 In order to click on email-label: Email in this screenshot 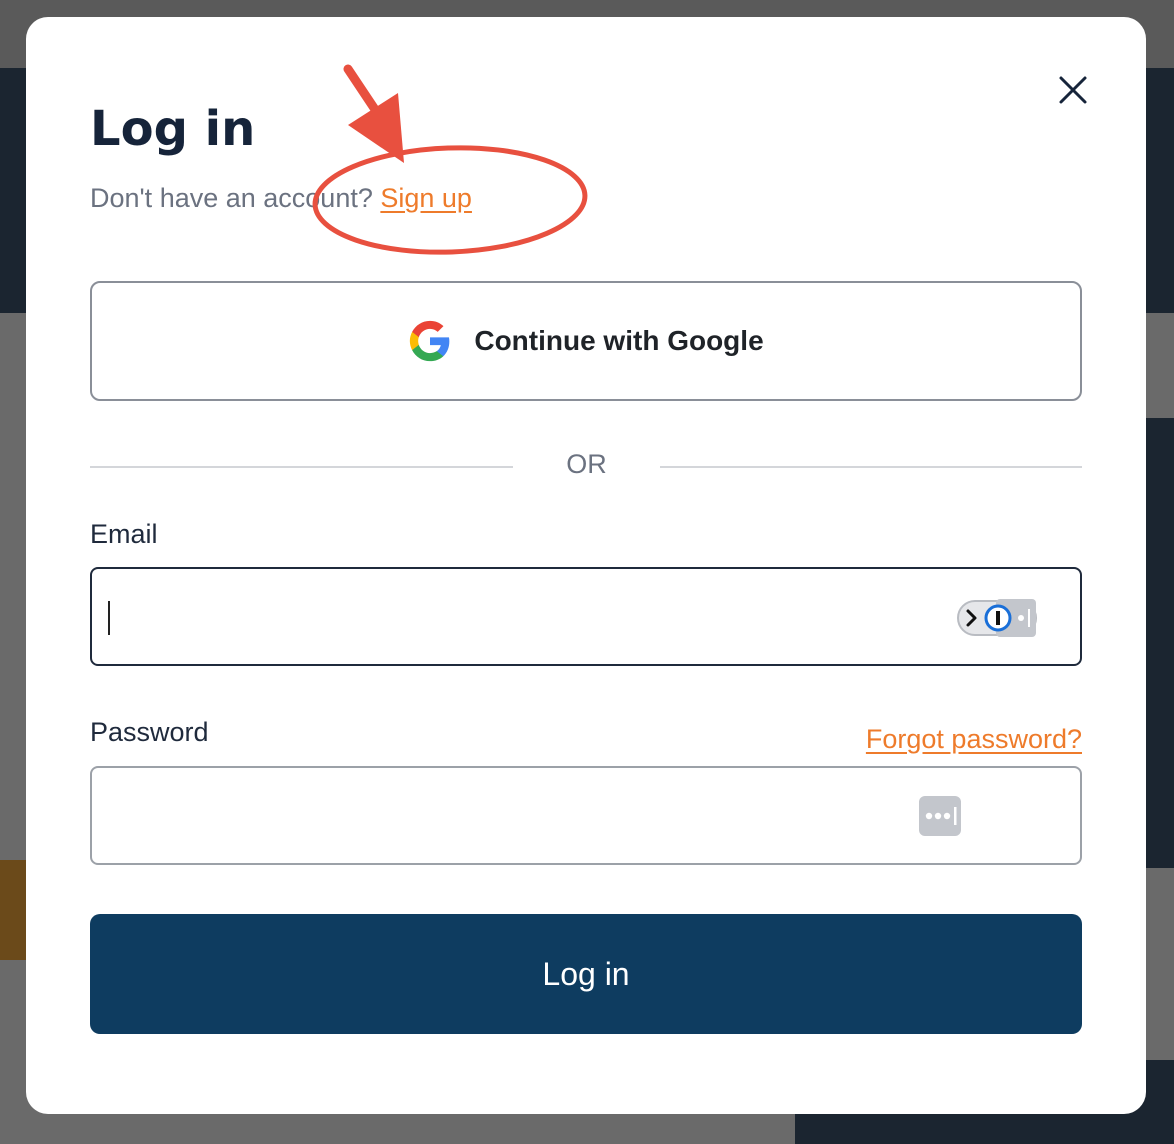, I will do `click(124, 534)`.